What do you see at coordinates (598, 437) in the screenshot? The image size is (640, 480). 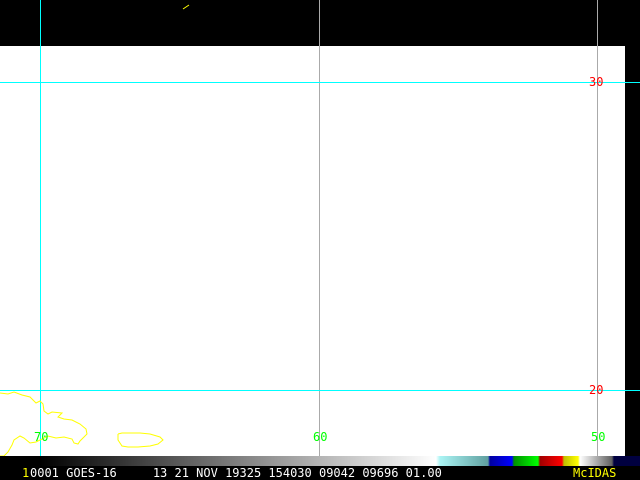 I see `longitude-label-50: 50` at bounding box center [598, 437].